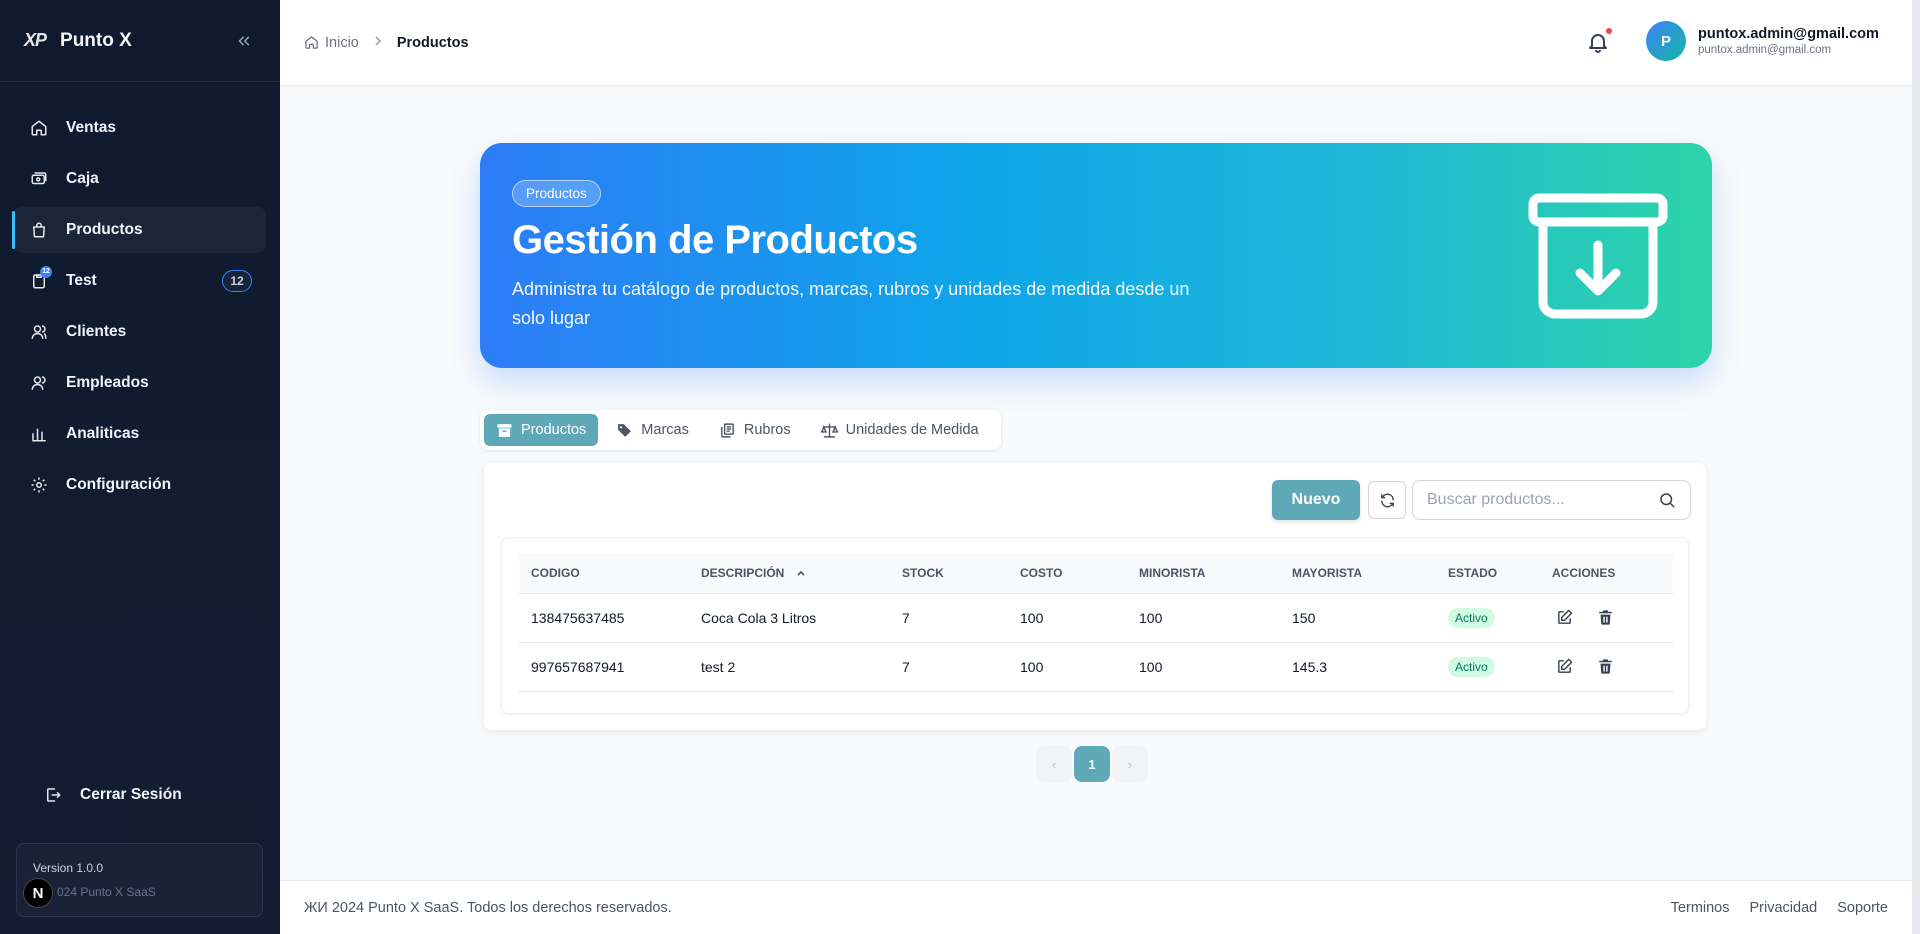 This screenshot has height=934, width=1920. Describe the element at coordinates (1203, 573) in the screenshot. I see `column-header-minorista: MINORISTA` at that location.